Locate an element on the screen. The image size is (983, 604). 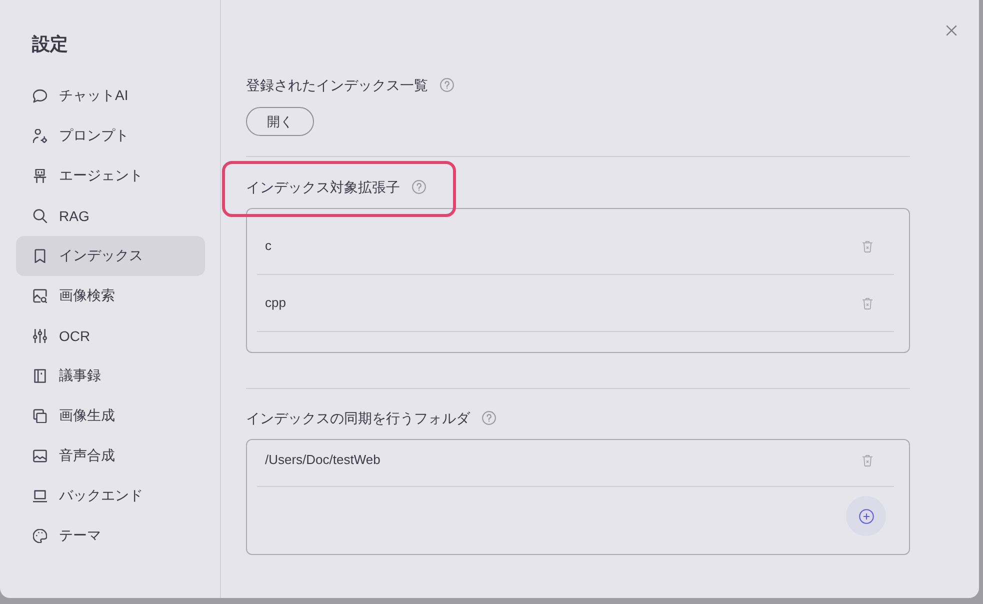
add-button is located at coordinates (866, 516).